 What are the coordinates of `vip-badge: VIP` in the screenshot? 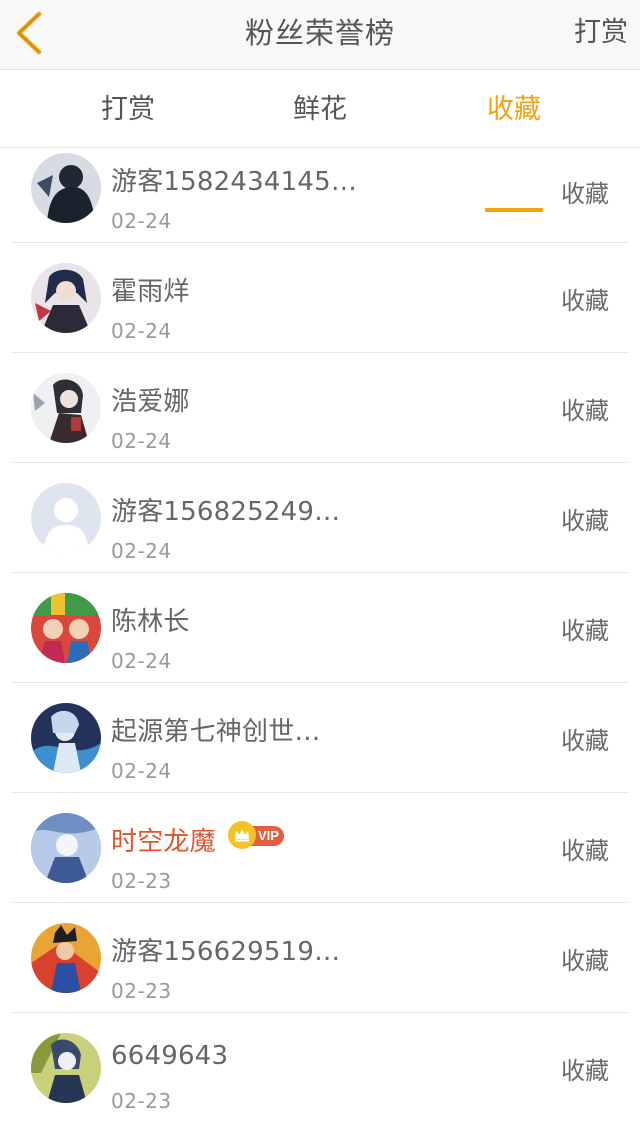 It's located at (258, 835).